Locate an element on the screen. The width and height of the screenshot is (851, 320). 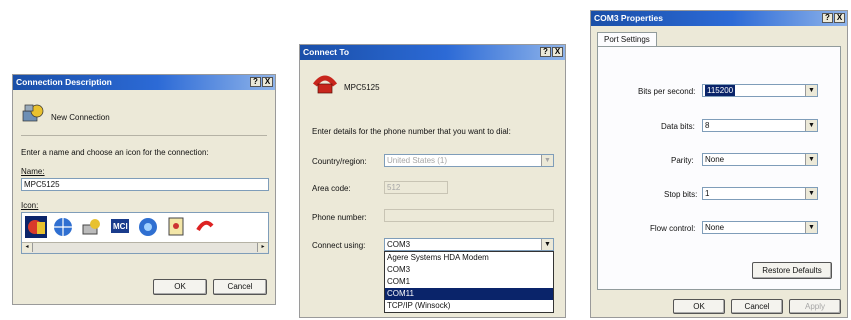
document-icon is located at coordinates (176, 226).